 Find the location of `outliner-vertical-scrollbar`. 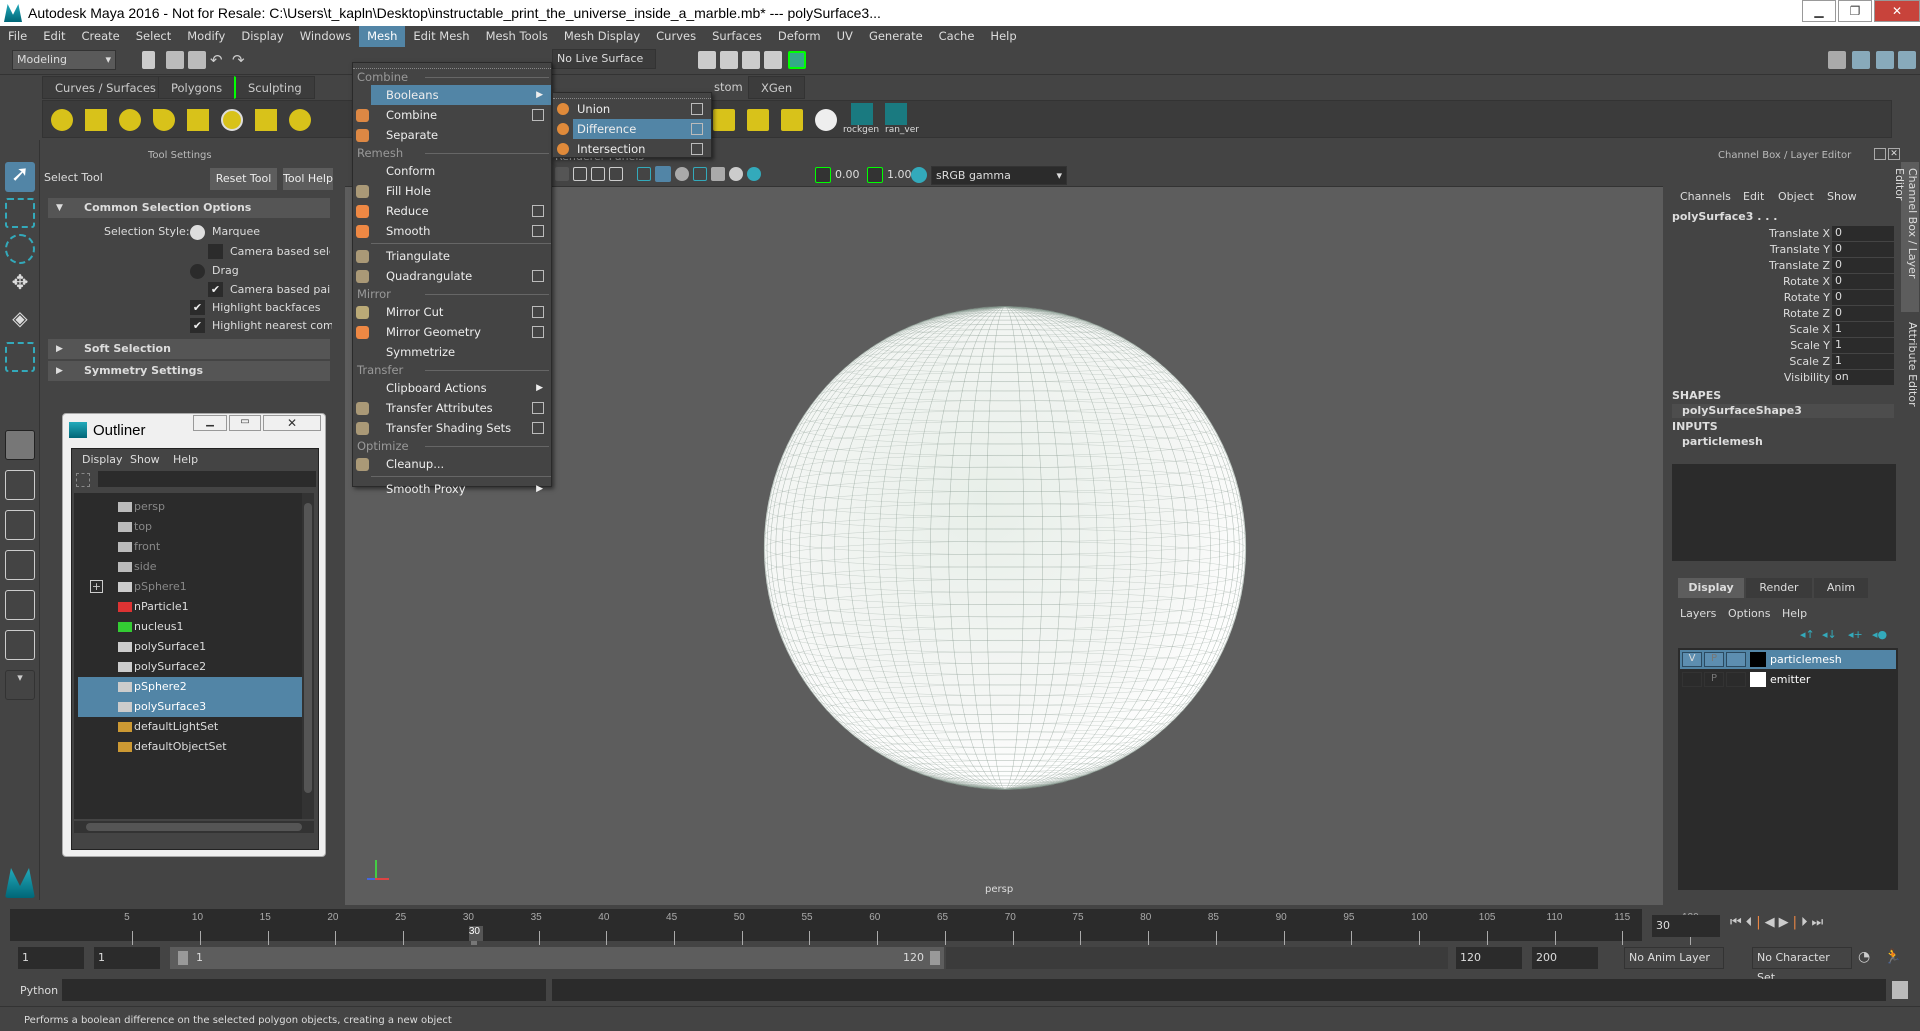

outliner-vertical-scrollbar is located at coordinates (308, 656).